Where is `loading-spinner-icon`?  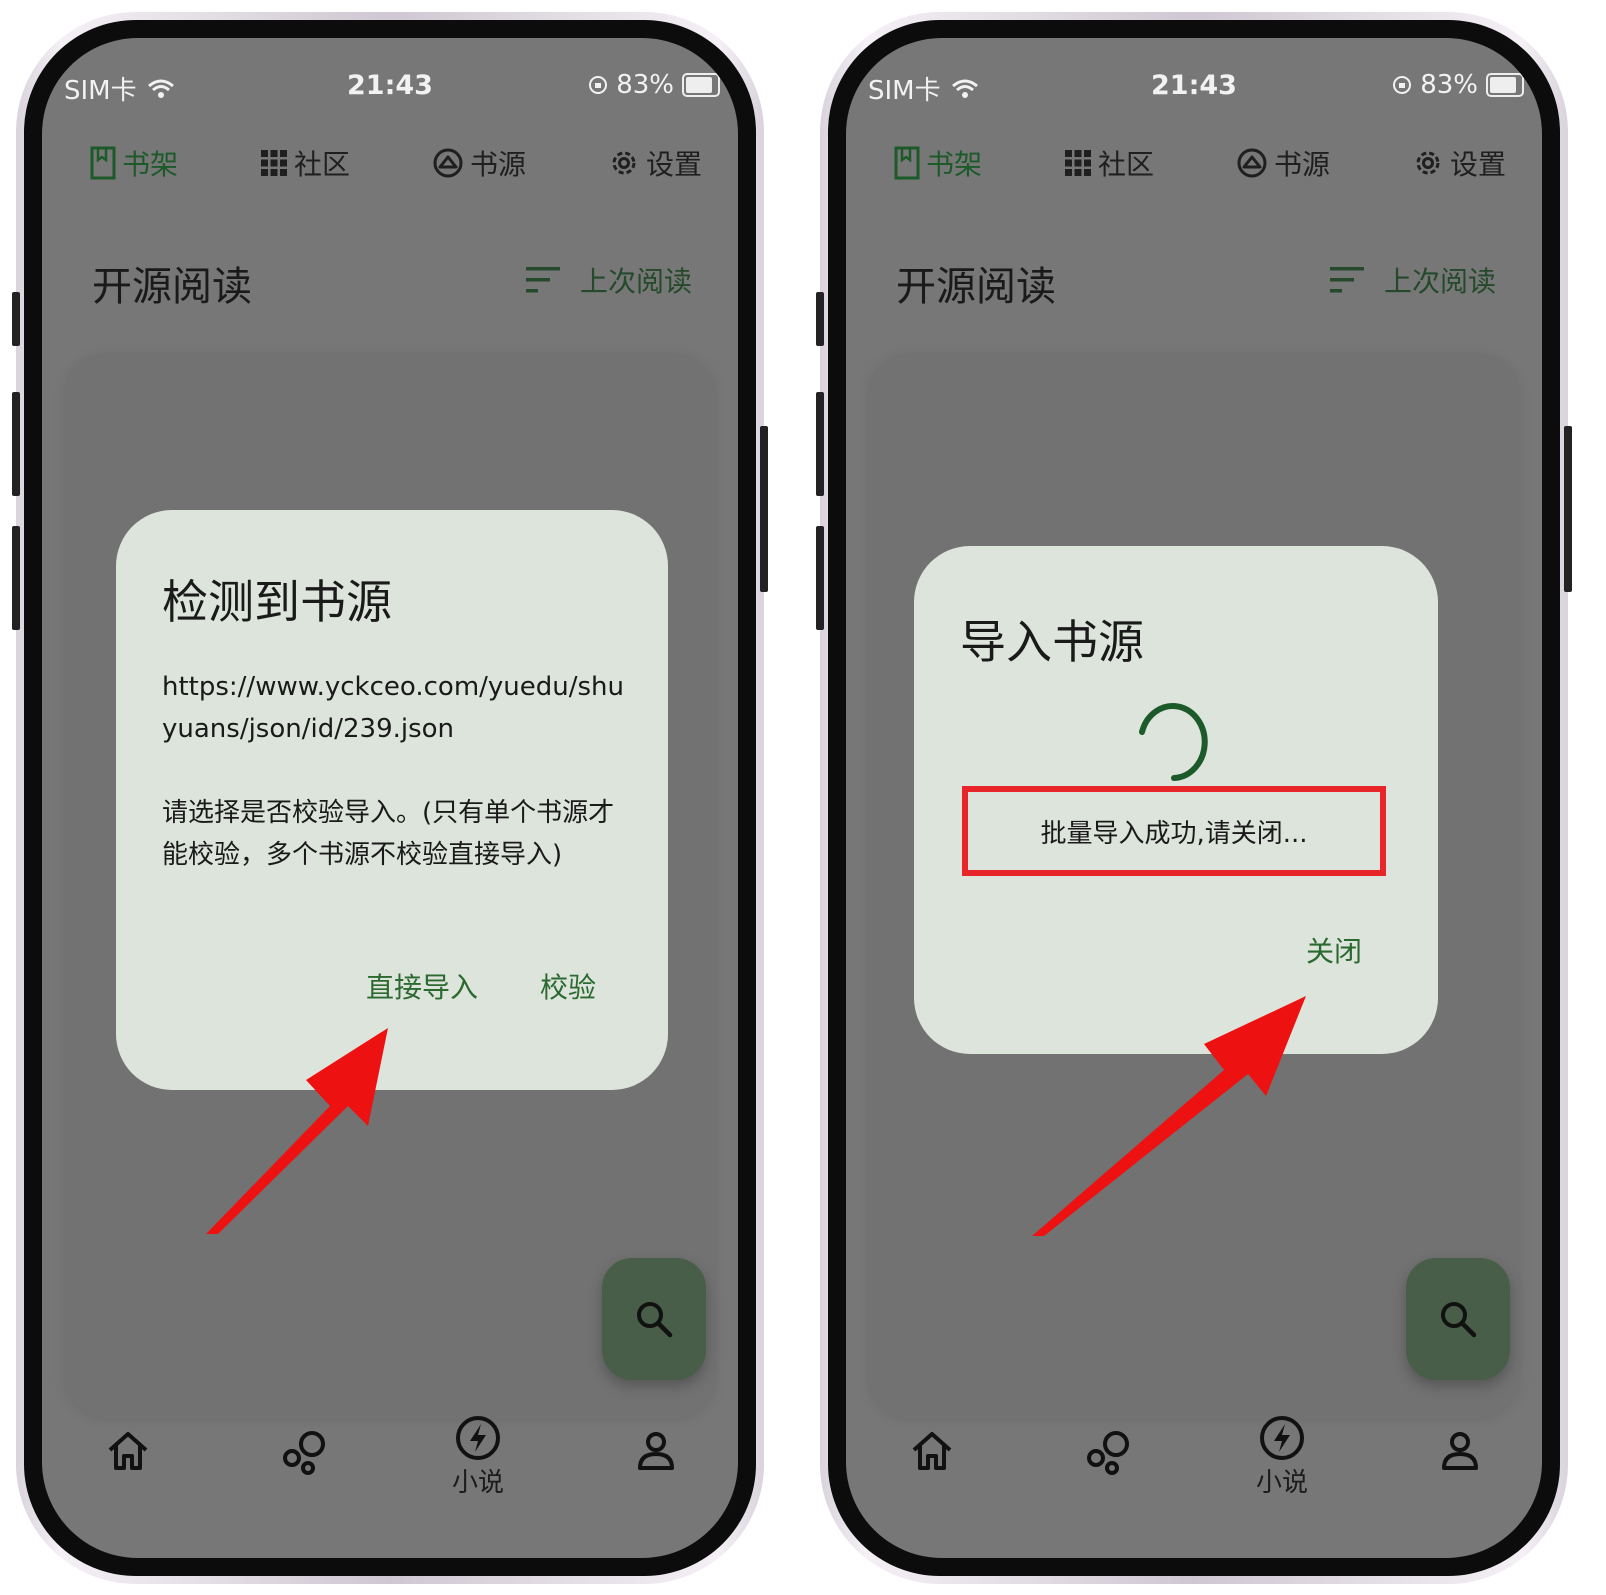 loading-spinner-icon is located at coordinates (1173, 742).